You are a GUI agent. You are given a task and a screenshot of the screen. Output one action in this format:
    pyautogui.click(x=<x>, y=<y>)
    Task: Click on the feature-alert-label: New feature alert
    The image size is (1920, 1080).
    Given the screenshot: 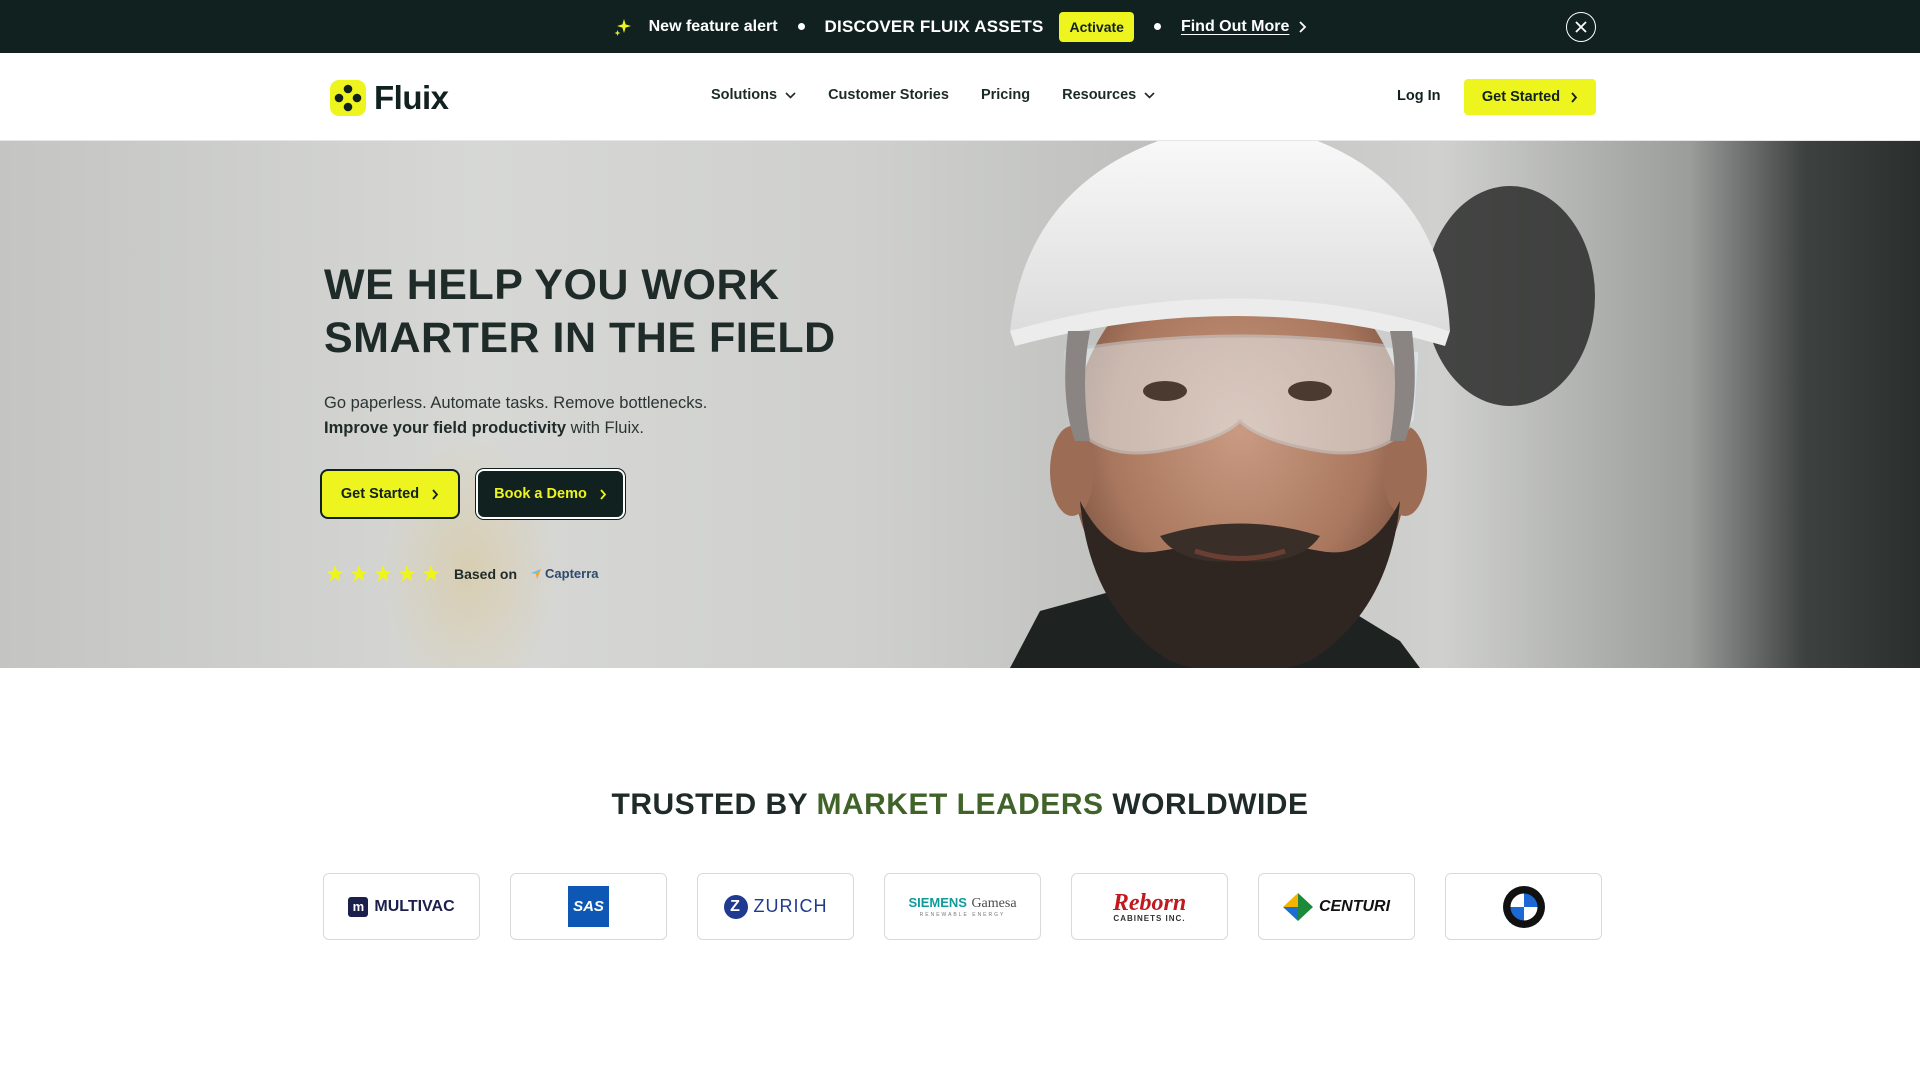 What is the action you would take?
    pyautogui.click(x=713, y=26)
    